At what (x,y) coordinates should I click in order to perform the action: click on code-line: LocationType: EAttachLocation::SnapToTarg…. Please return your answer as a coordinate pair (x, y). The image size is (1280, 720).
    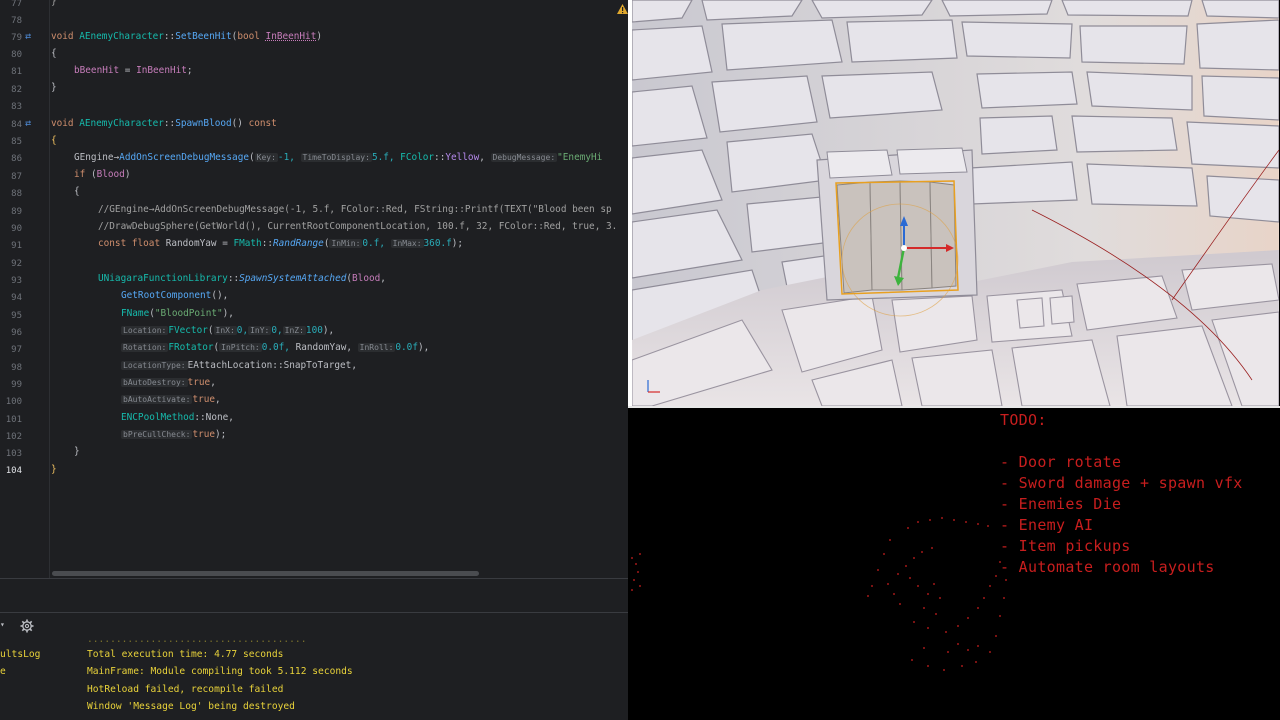
    Looking at the image, I should click on (239, 365).